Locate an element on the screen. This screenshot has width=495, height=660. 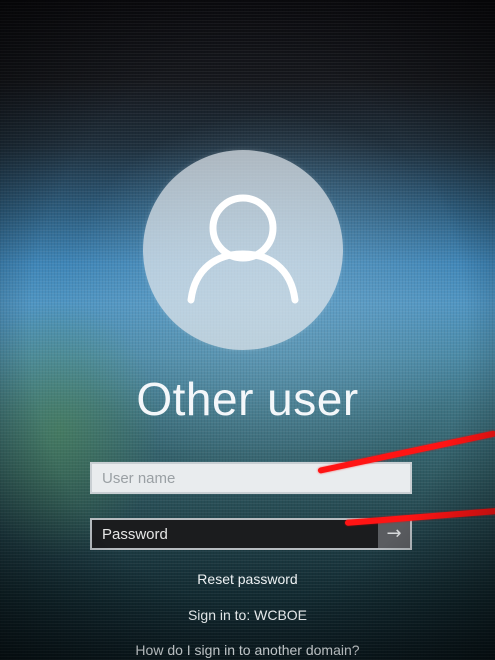
password-input is located at coordinates (235, 534).